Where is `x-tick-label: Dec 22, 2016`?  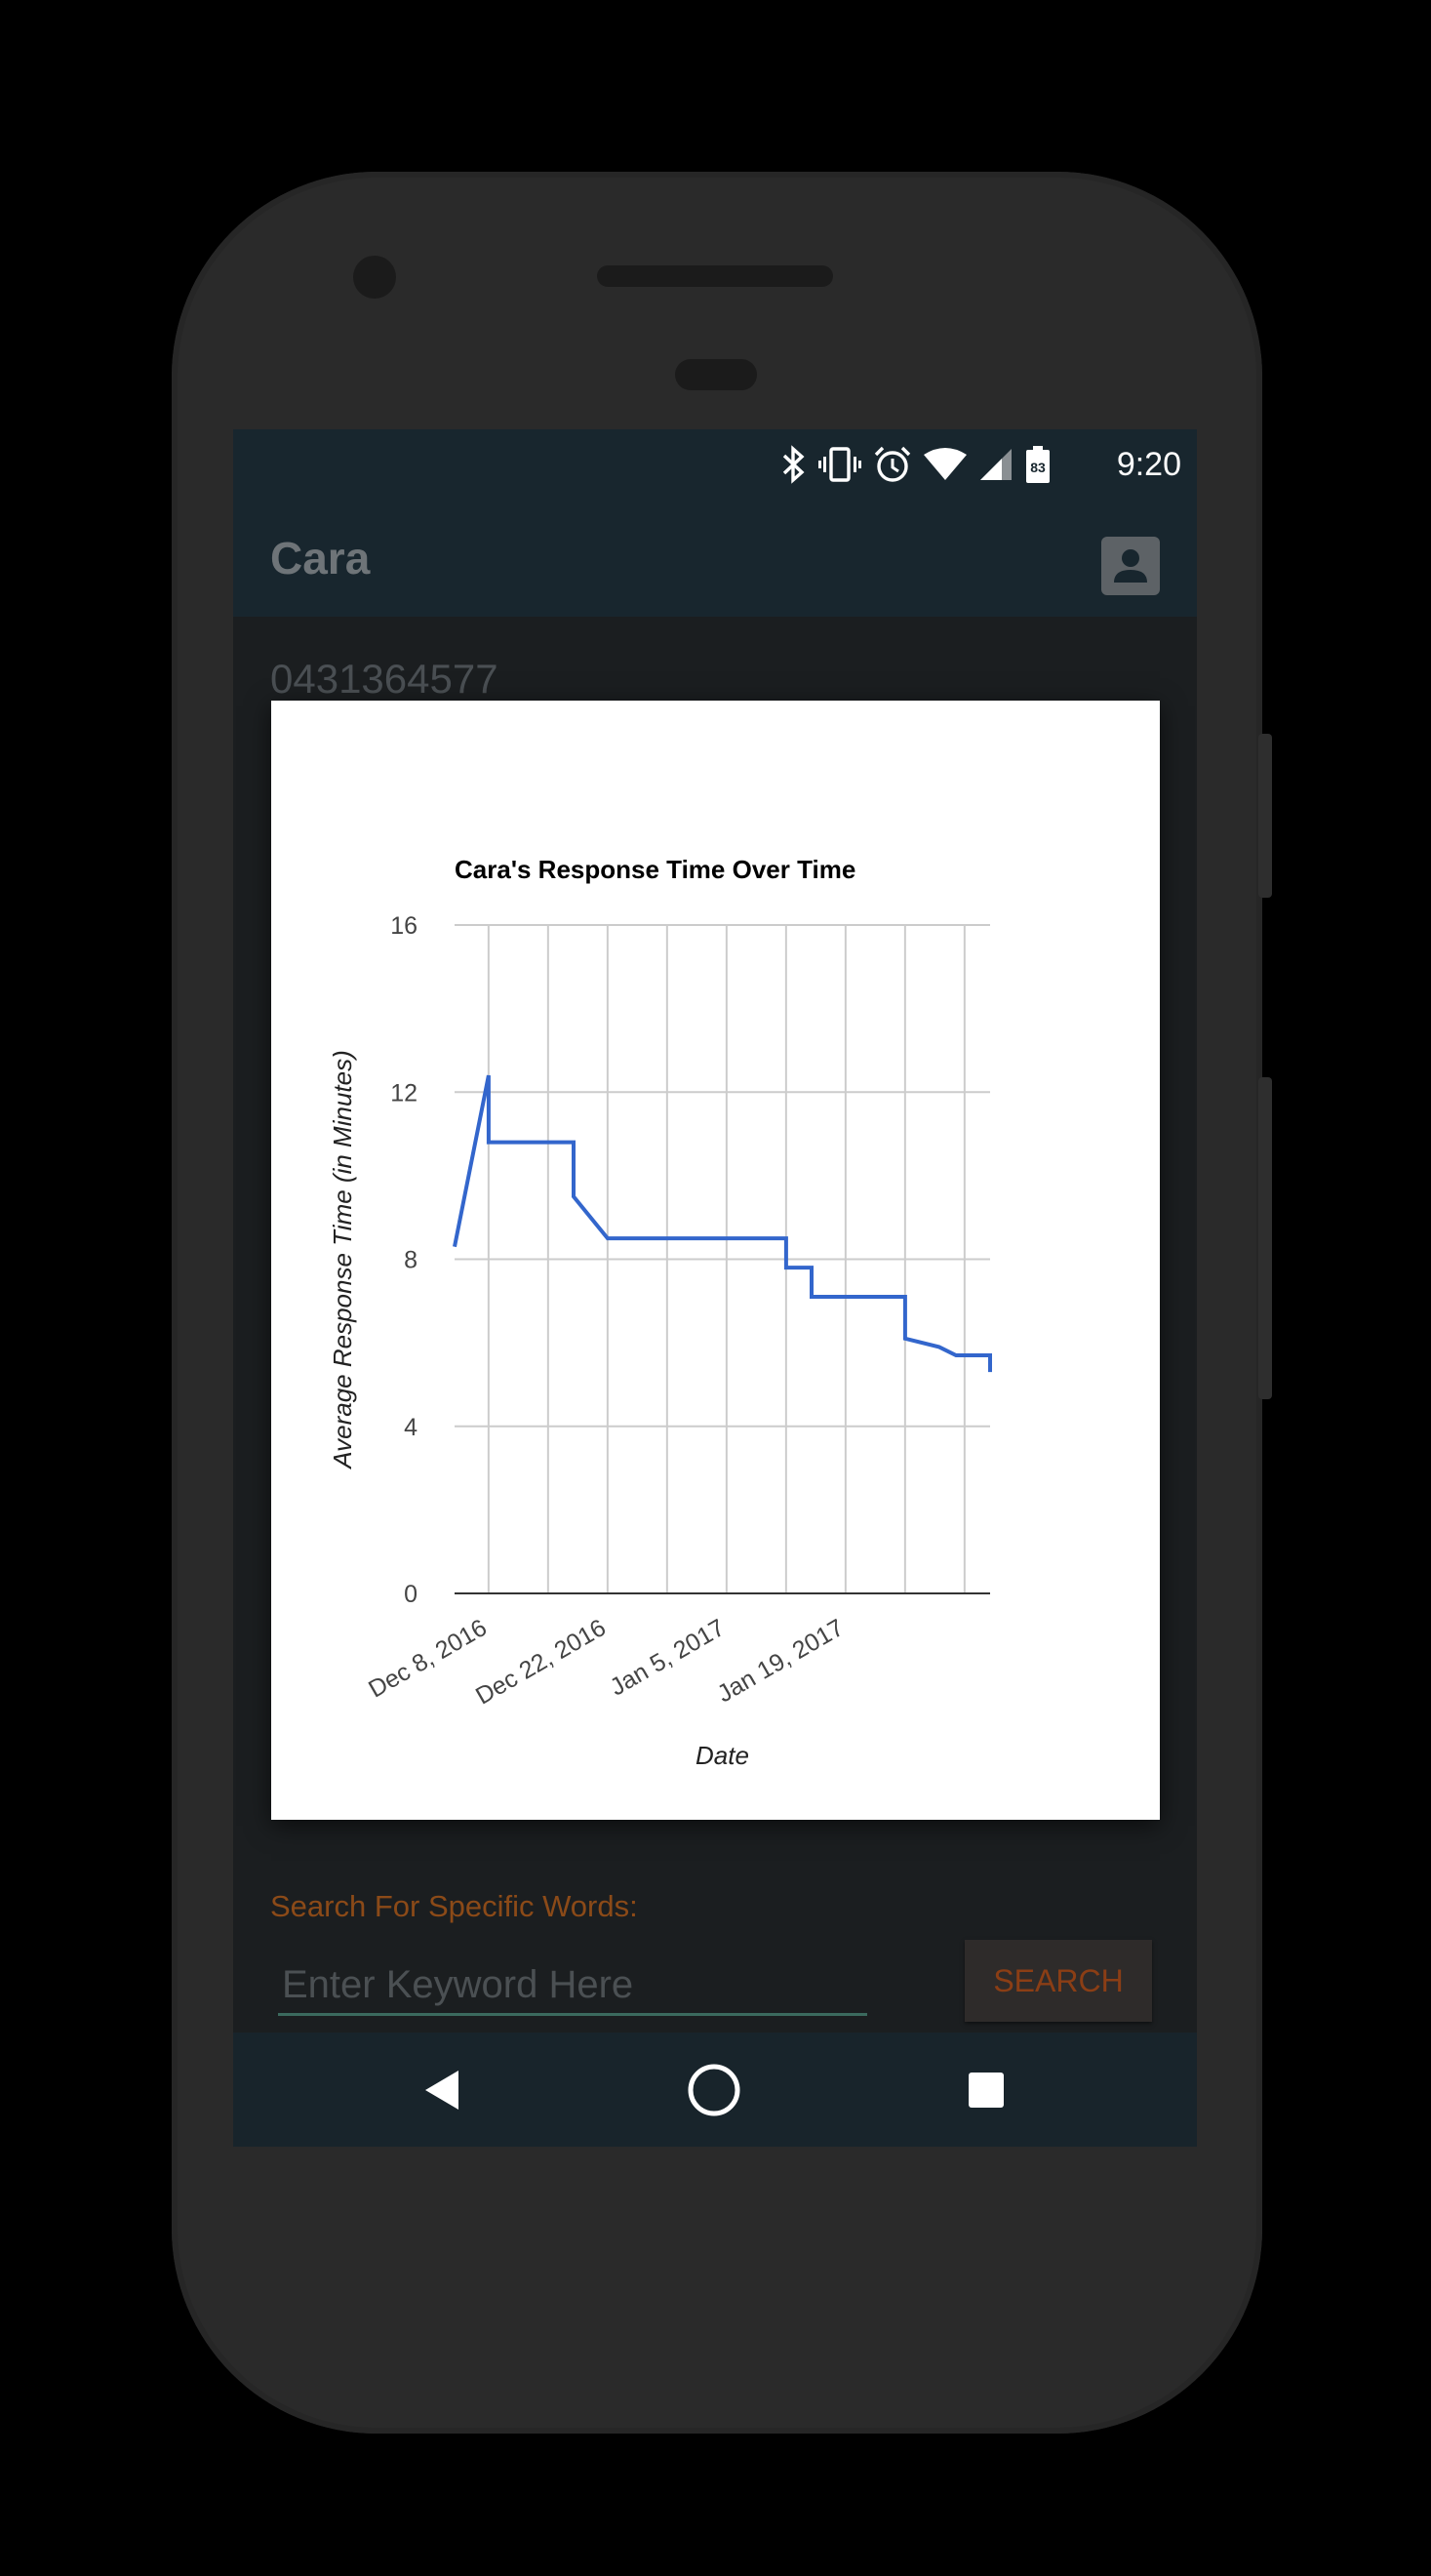 x-tick-label: Dec 22, 2016 is located at coordinates (541, 1662).